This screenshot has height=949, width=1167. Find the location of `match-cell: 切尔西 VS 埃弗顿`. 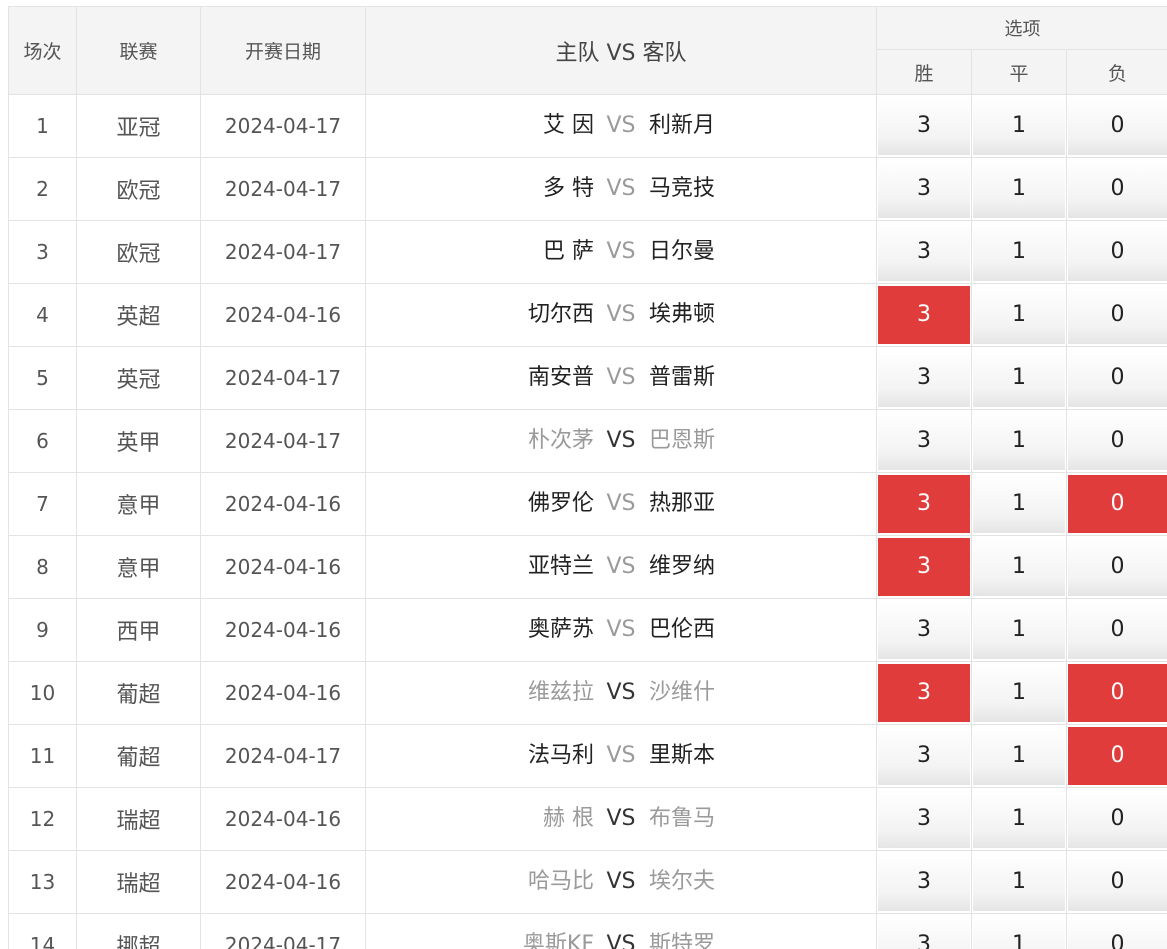

match-cell: 切尔西 VS 埃弗顿 is located at coordinates (621, 315).